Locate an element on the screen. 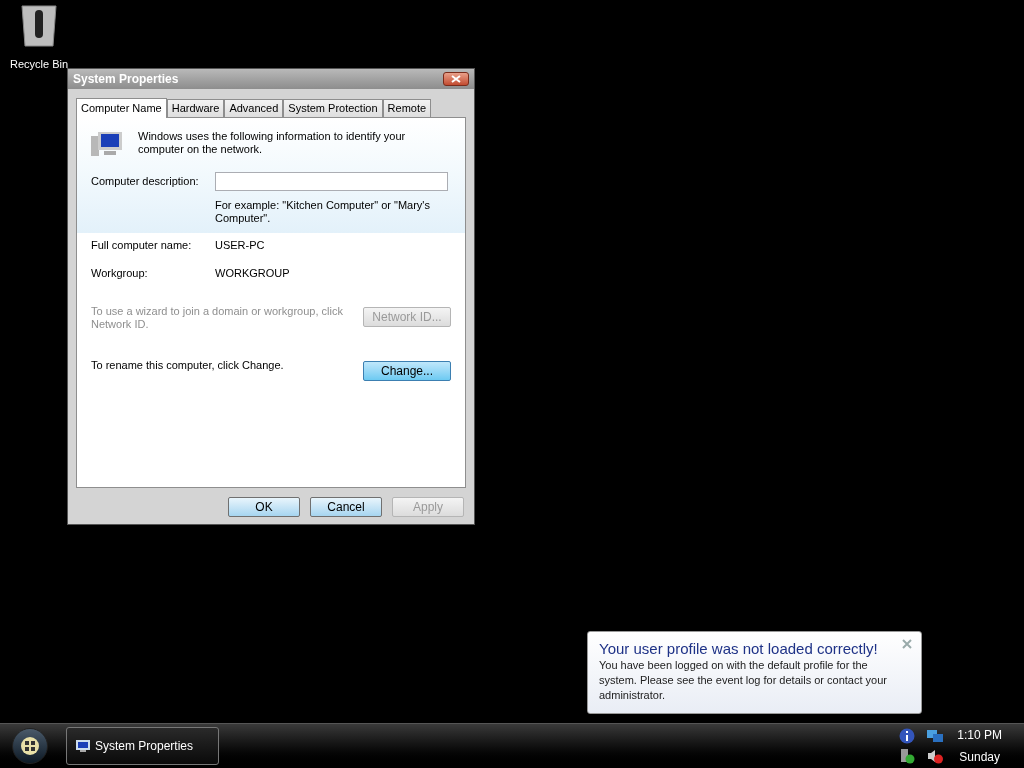 Image resolution: width=1024 pixels, height=768 pixels. hint-text: For example: "Kitchen Computer" or "Mary's Computer". is located at coordinates (323, 212).